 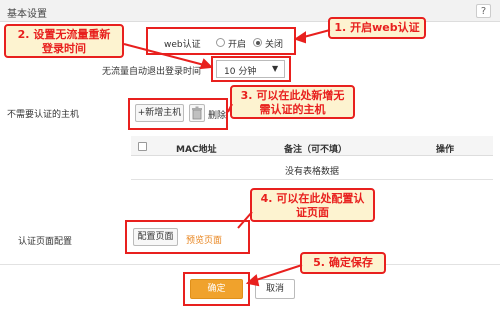 What do you see at coordinates (206, 64) in the screenshot?
I see `callout-2-arrowhead` at bounding box center [206, 64].